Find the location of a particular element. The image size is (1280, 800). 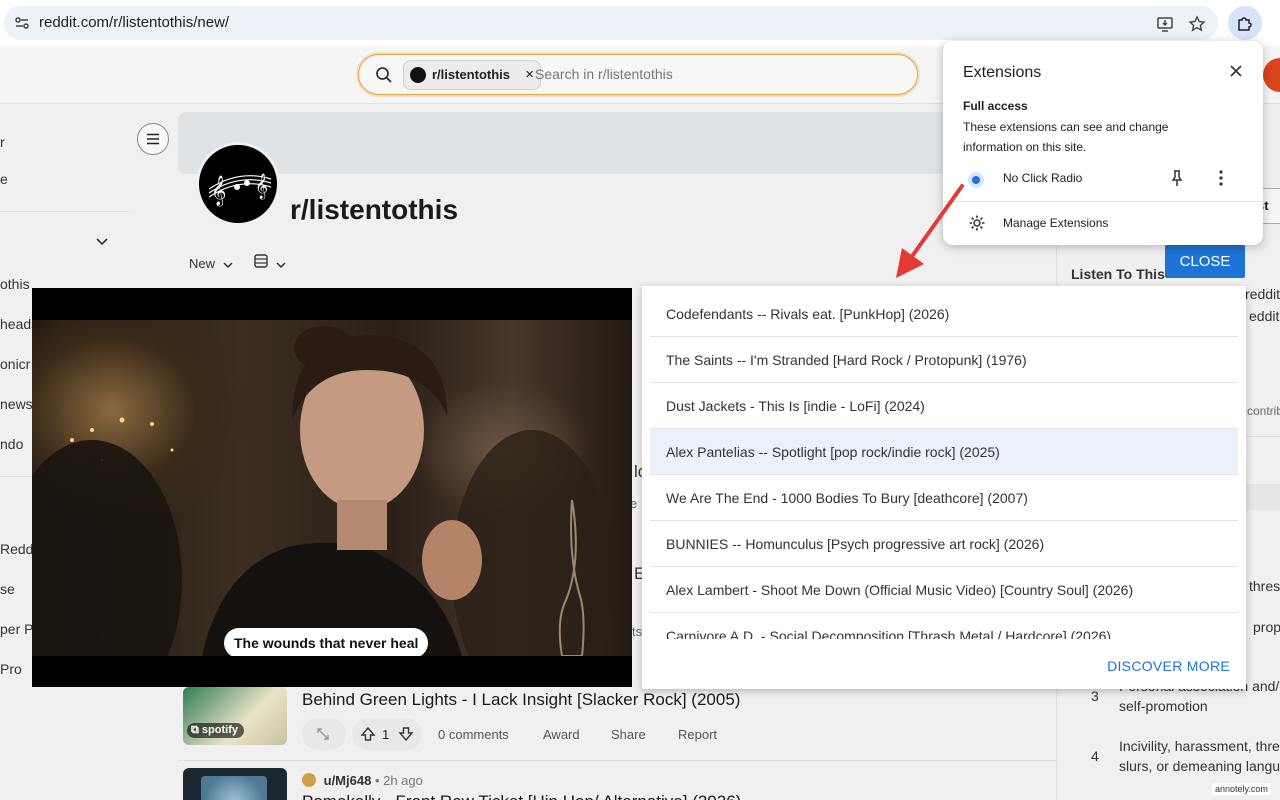

more-options-icon is located at coordinates (1221, 178).